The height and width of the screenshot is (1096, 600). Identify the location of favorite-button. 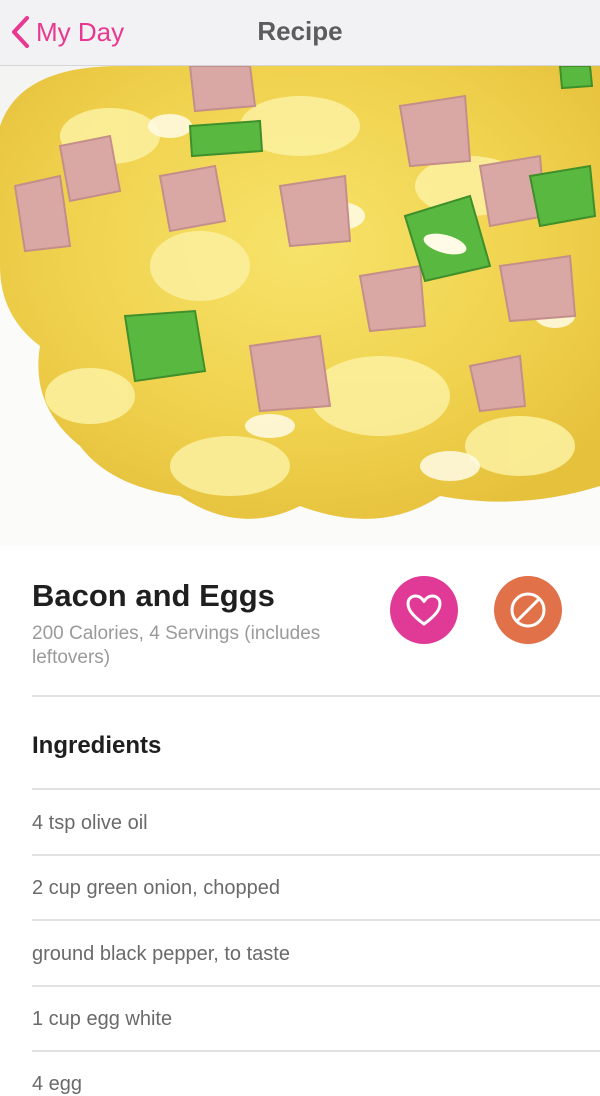
(424, 610).